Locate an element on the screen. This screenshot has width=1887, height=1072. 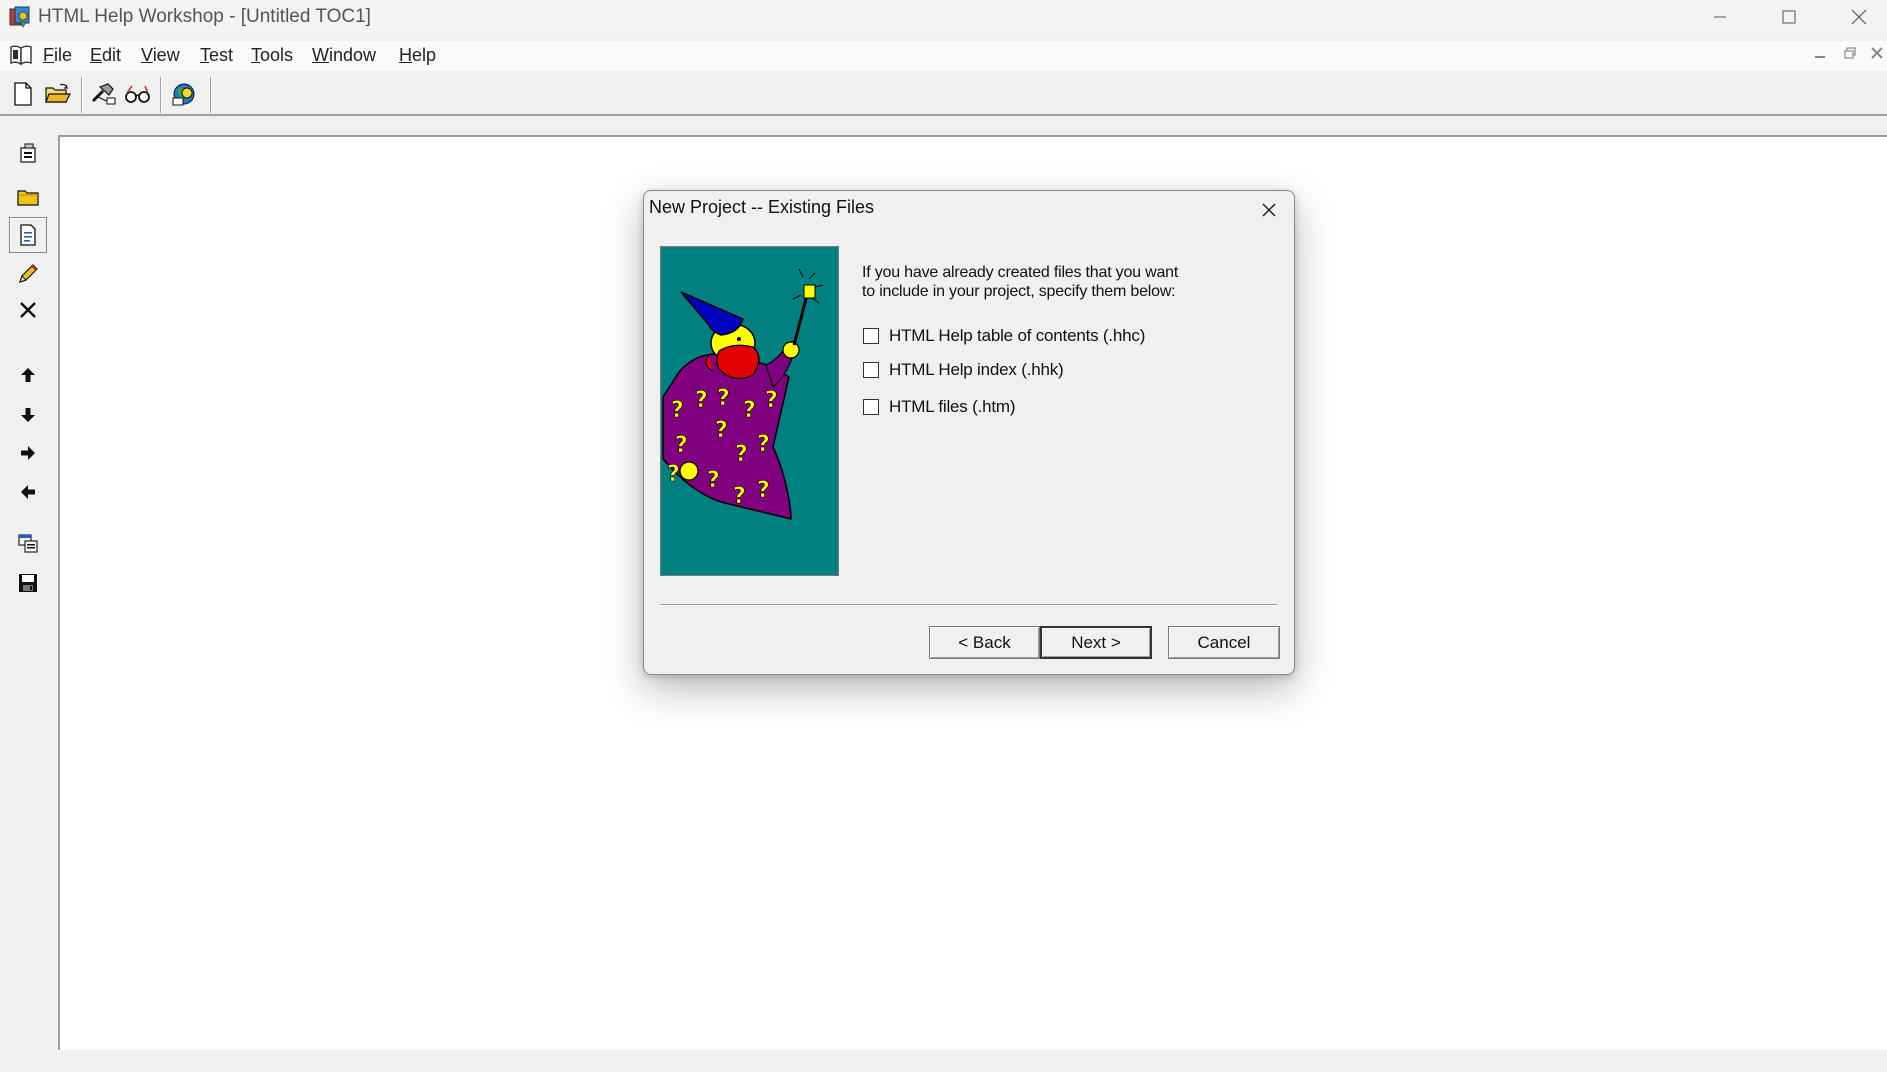
wizard-illustration: ? ? ? ? ? ? ? ? ? ? ? ? ? is located at coordinates (749, 411).